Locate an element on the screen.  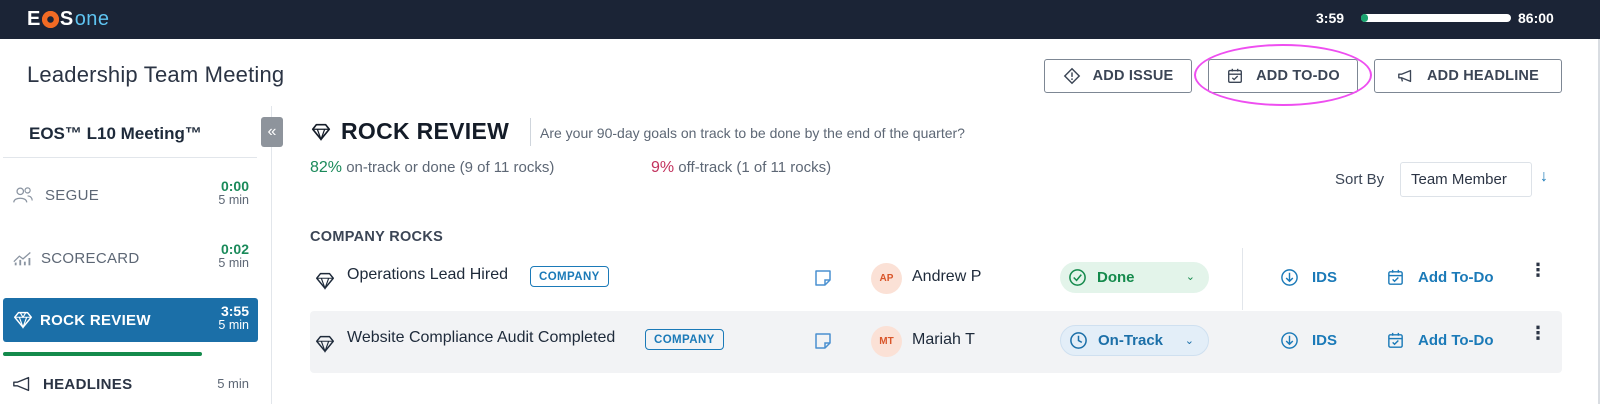
section-title: ROCK REVIEW is located at coordinates (425, 131).